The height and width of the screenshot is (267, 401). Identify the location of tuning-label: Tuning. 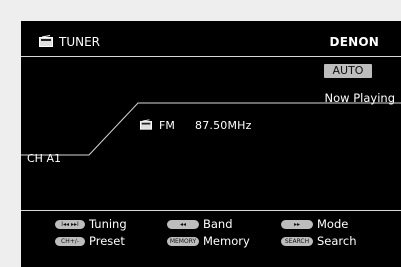
(108, 224).